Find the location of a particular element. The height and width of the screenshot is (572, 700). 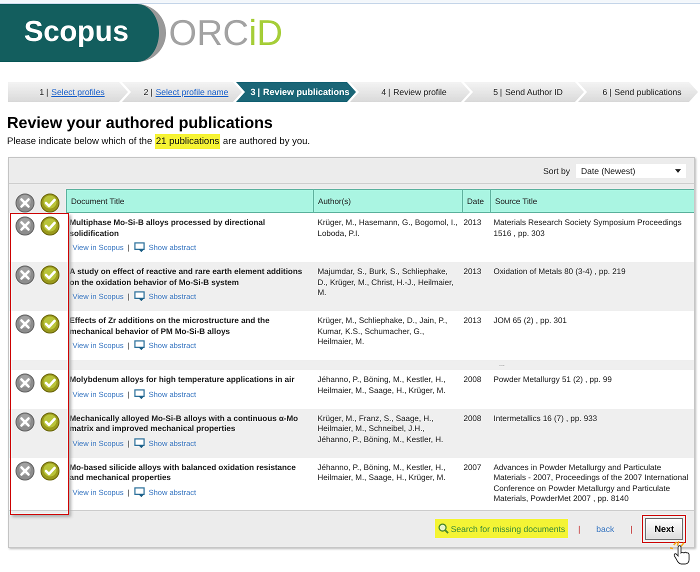

page-heading: Review your authored publications is located at coordinates (140, 124).